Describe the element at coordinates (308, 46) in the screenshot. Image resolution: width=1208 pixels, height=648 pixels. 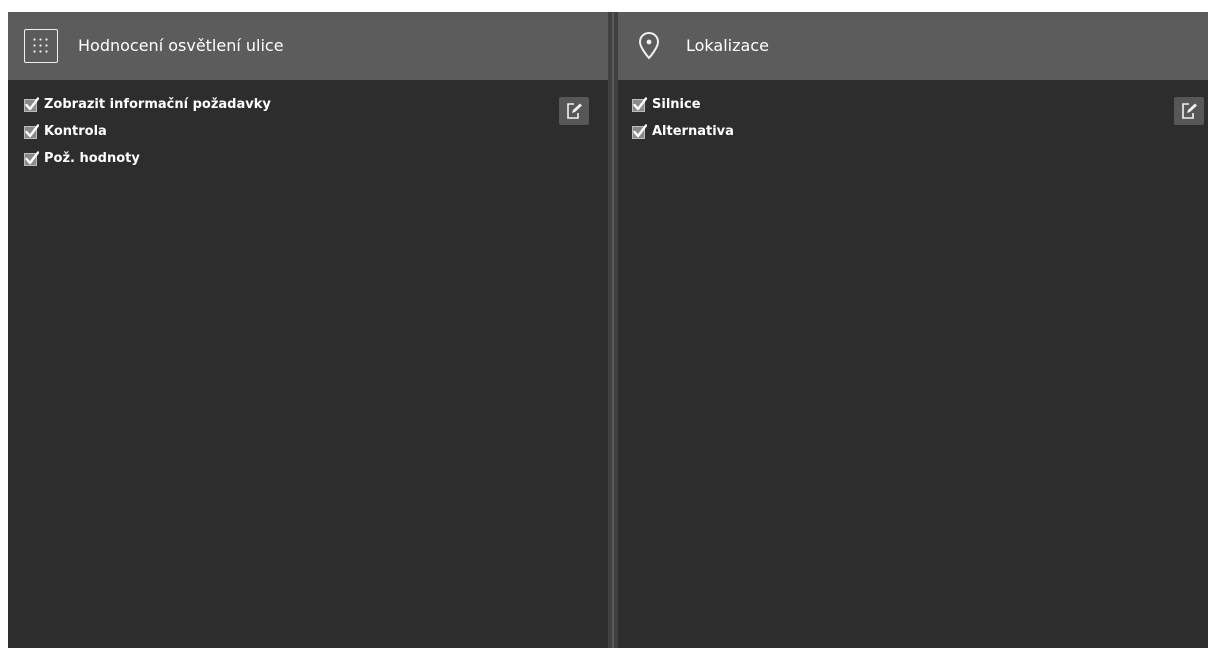
I see `panel-header: Hodnocení osvětlení ulice` at that location.